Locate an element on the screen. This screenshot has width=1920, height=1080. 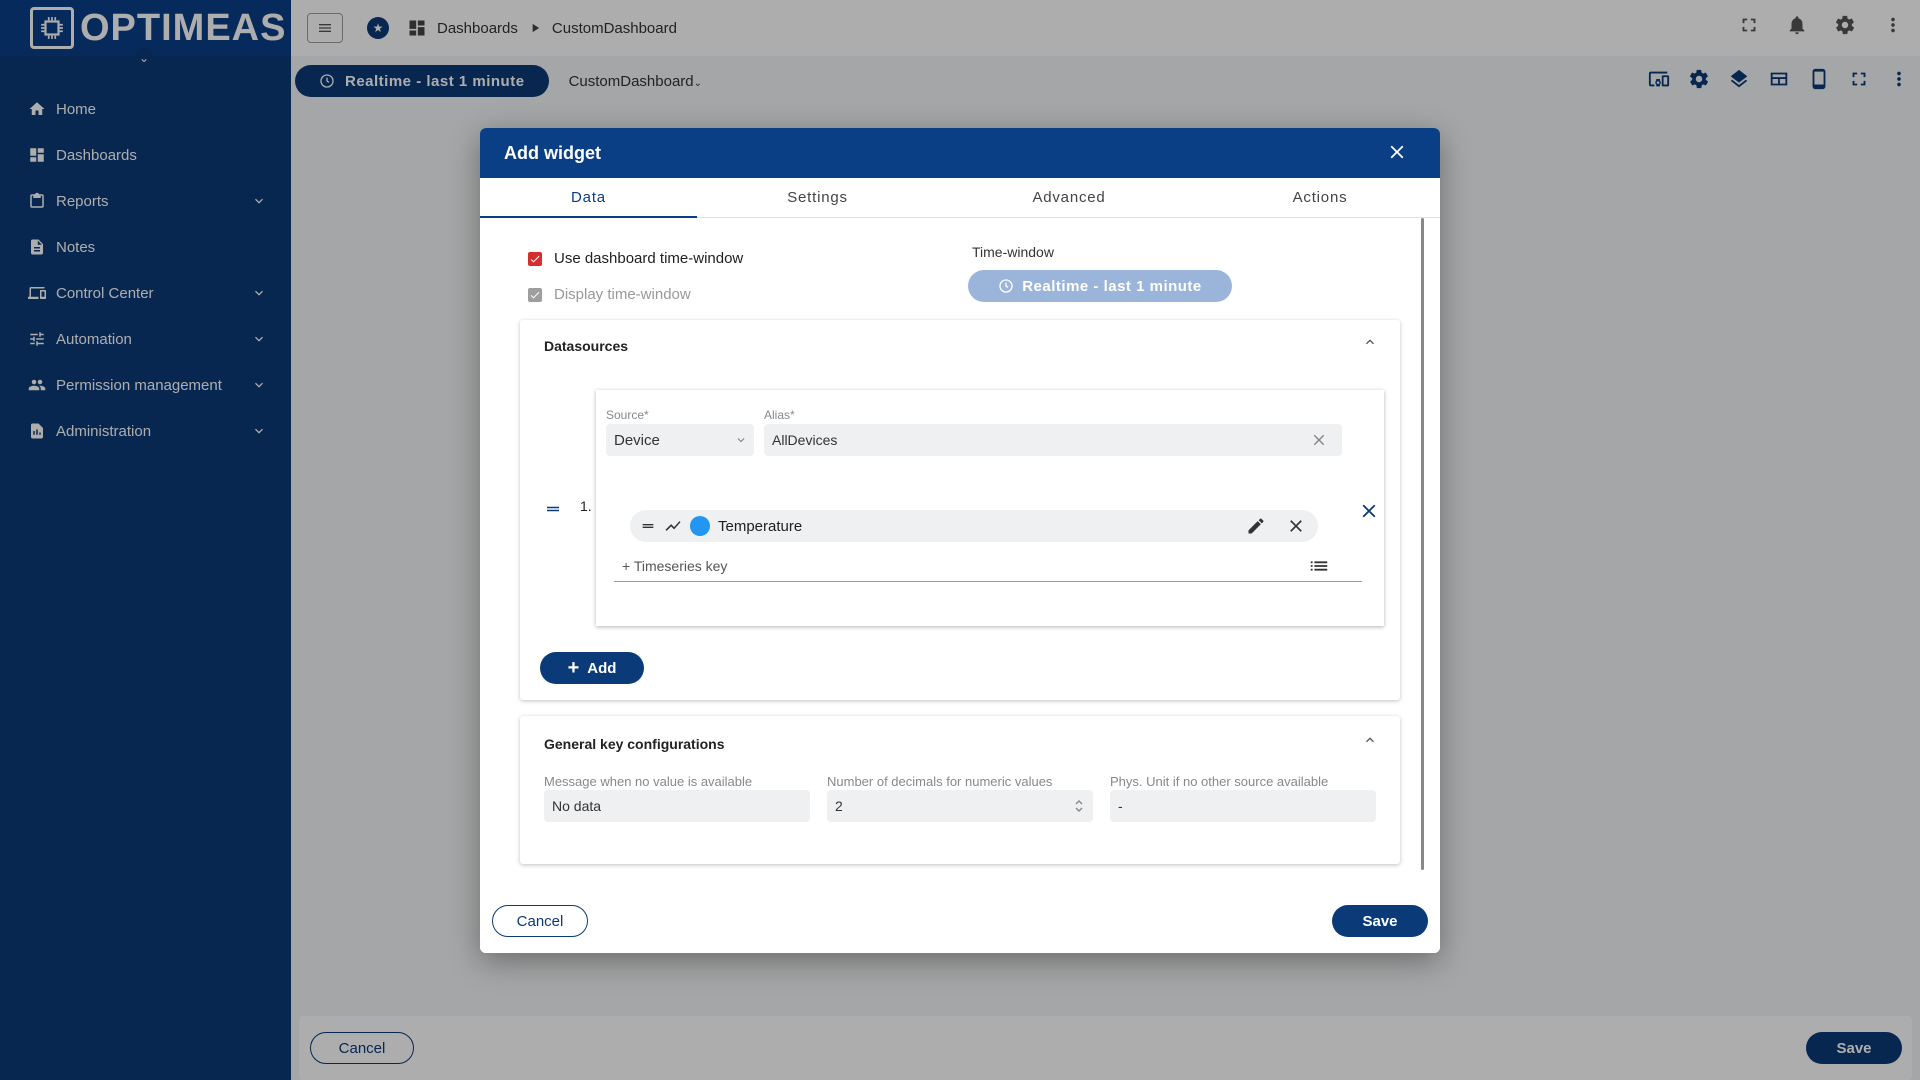
close-icon is located at coordinates (1397, 152).